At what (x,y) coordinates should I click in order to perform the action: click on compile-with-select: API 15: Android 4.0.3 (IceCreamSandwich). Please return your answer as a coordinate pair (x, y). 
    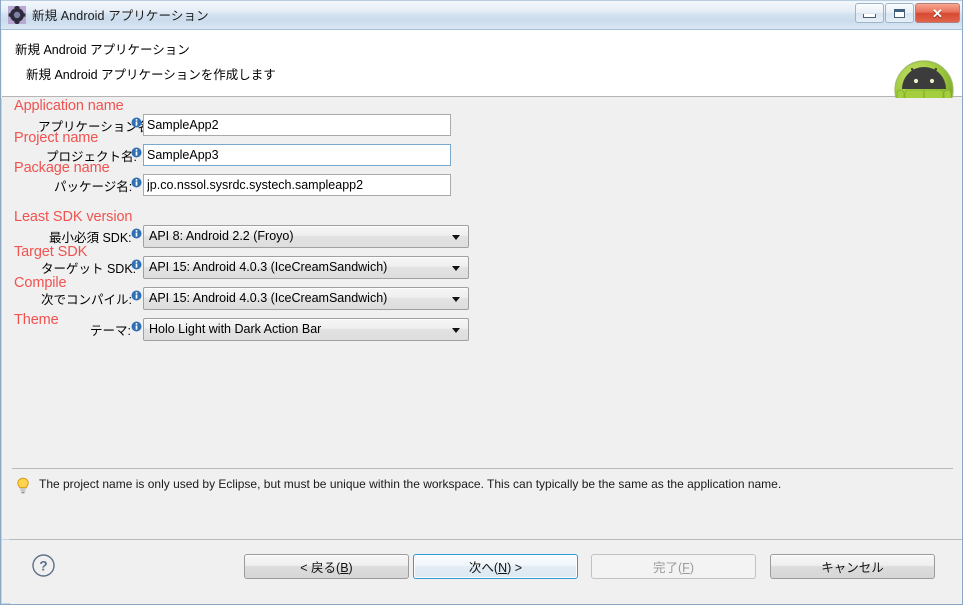
    Looking at the image, I should click on (306, 298).